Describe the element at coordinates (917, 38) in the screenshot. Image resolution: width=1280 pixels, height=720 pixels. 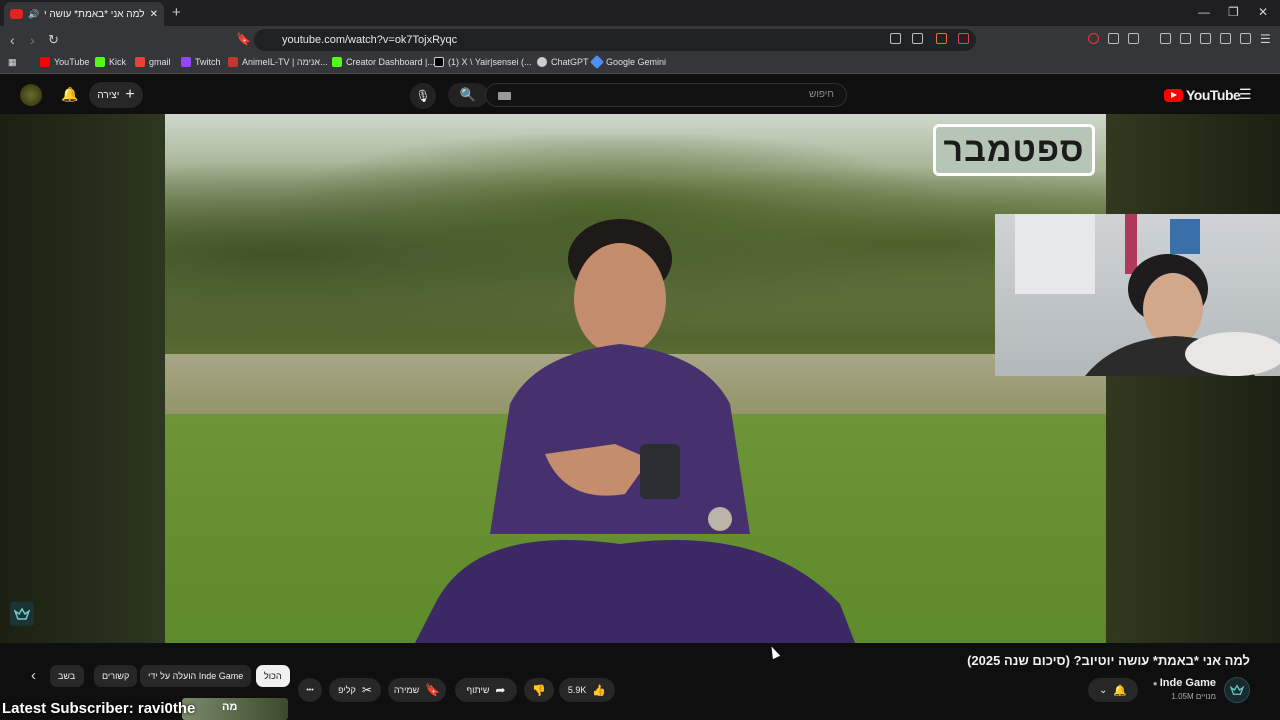
I see `share-page-icon` at that location.